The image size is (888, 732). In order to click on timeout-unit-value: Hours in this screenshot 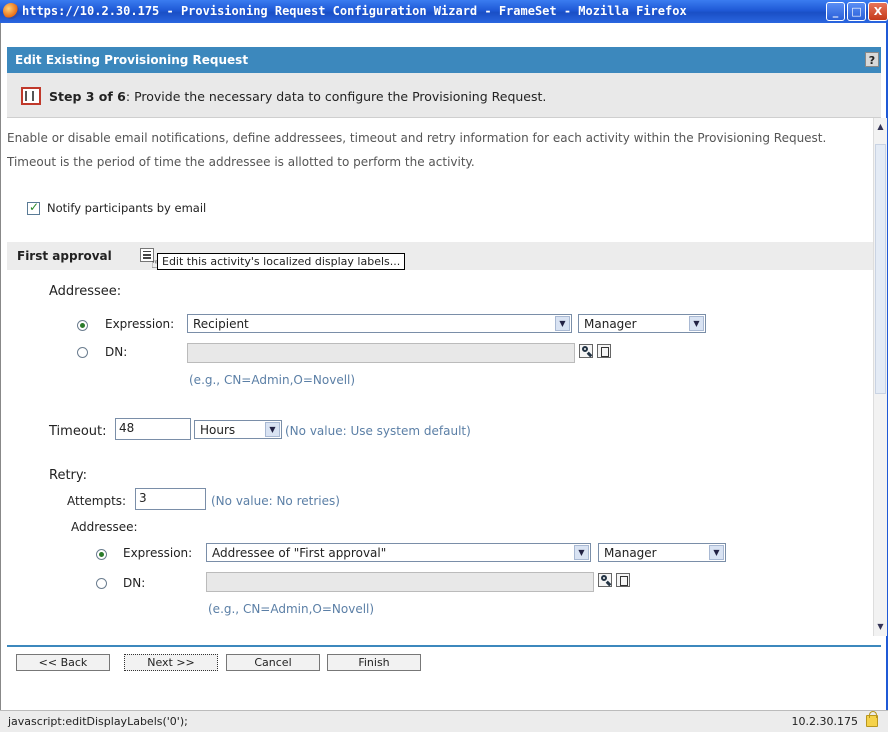, I will do `click(218, 430)`.